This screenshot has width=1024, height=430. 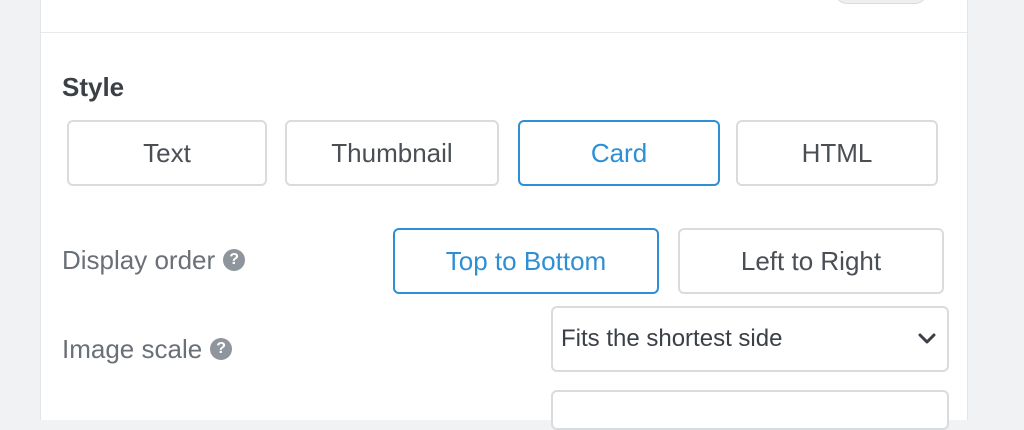 What do you see at coordinates (526, 261) in the screenshot?
I see `display-order-top-to-bottom-button: Top to Bottom` at bounding box center [526, 261].